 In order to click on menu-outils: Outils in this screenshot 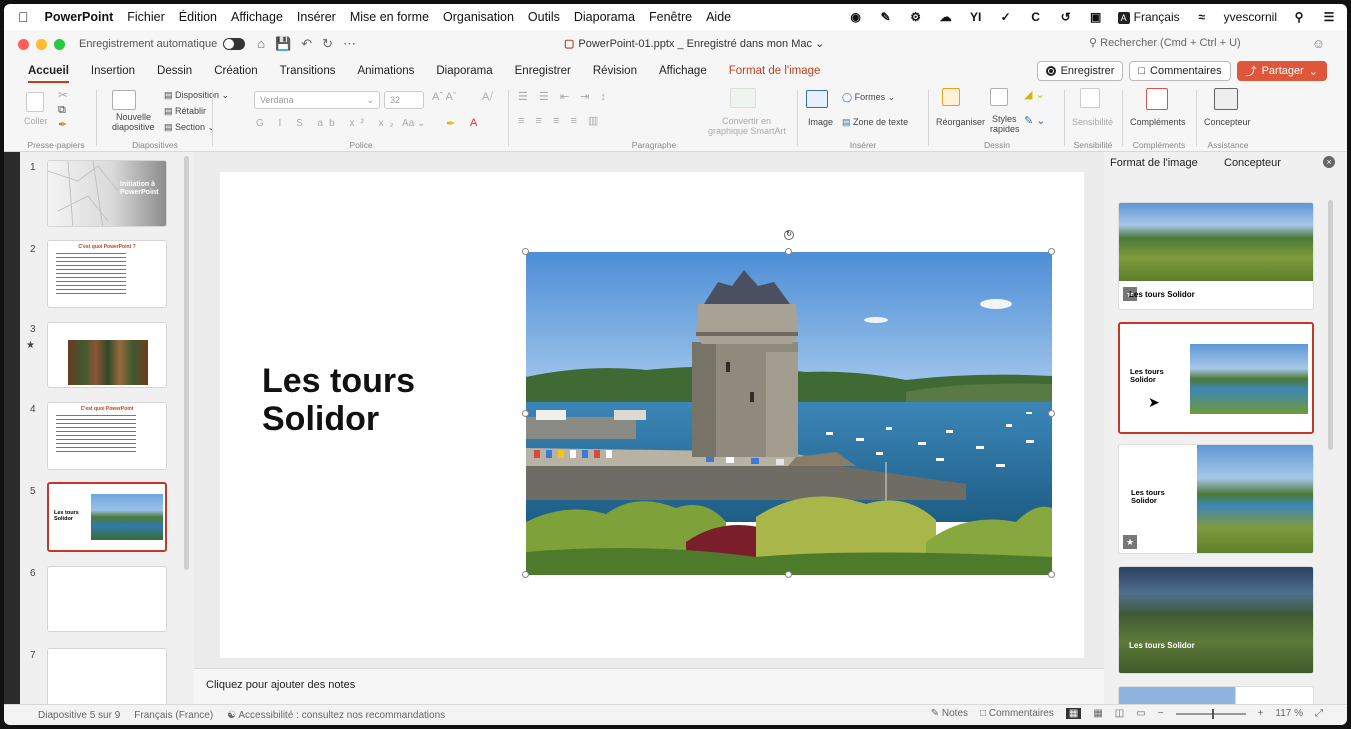, I will do `click(544, 17)`.